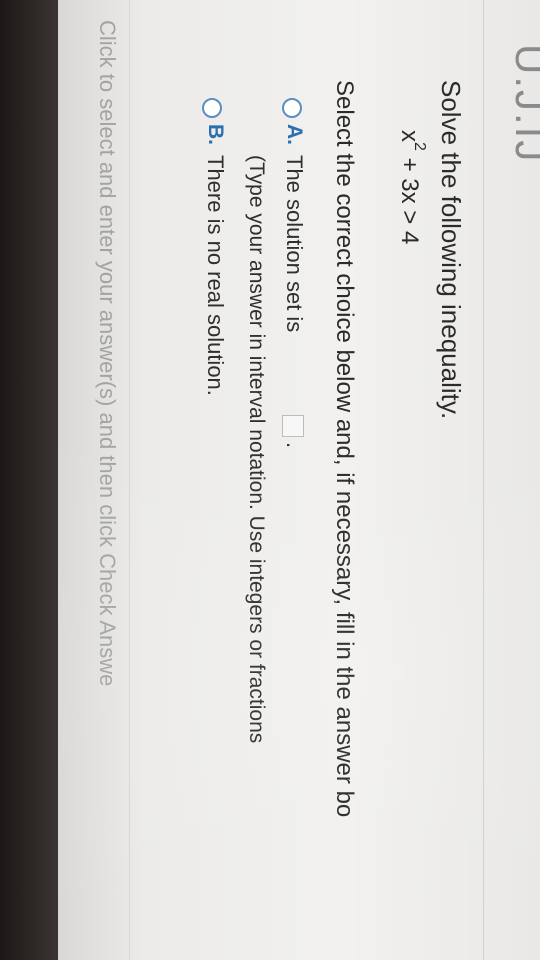  I want to click on inequality-equation: x2 + 3x > 4, so click(411, 187).